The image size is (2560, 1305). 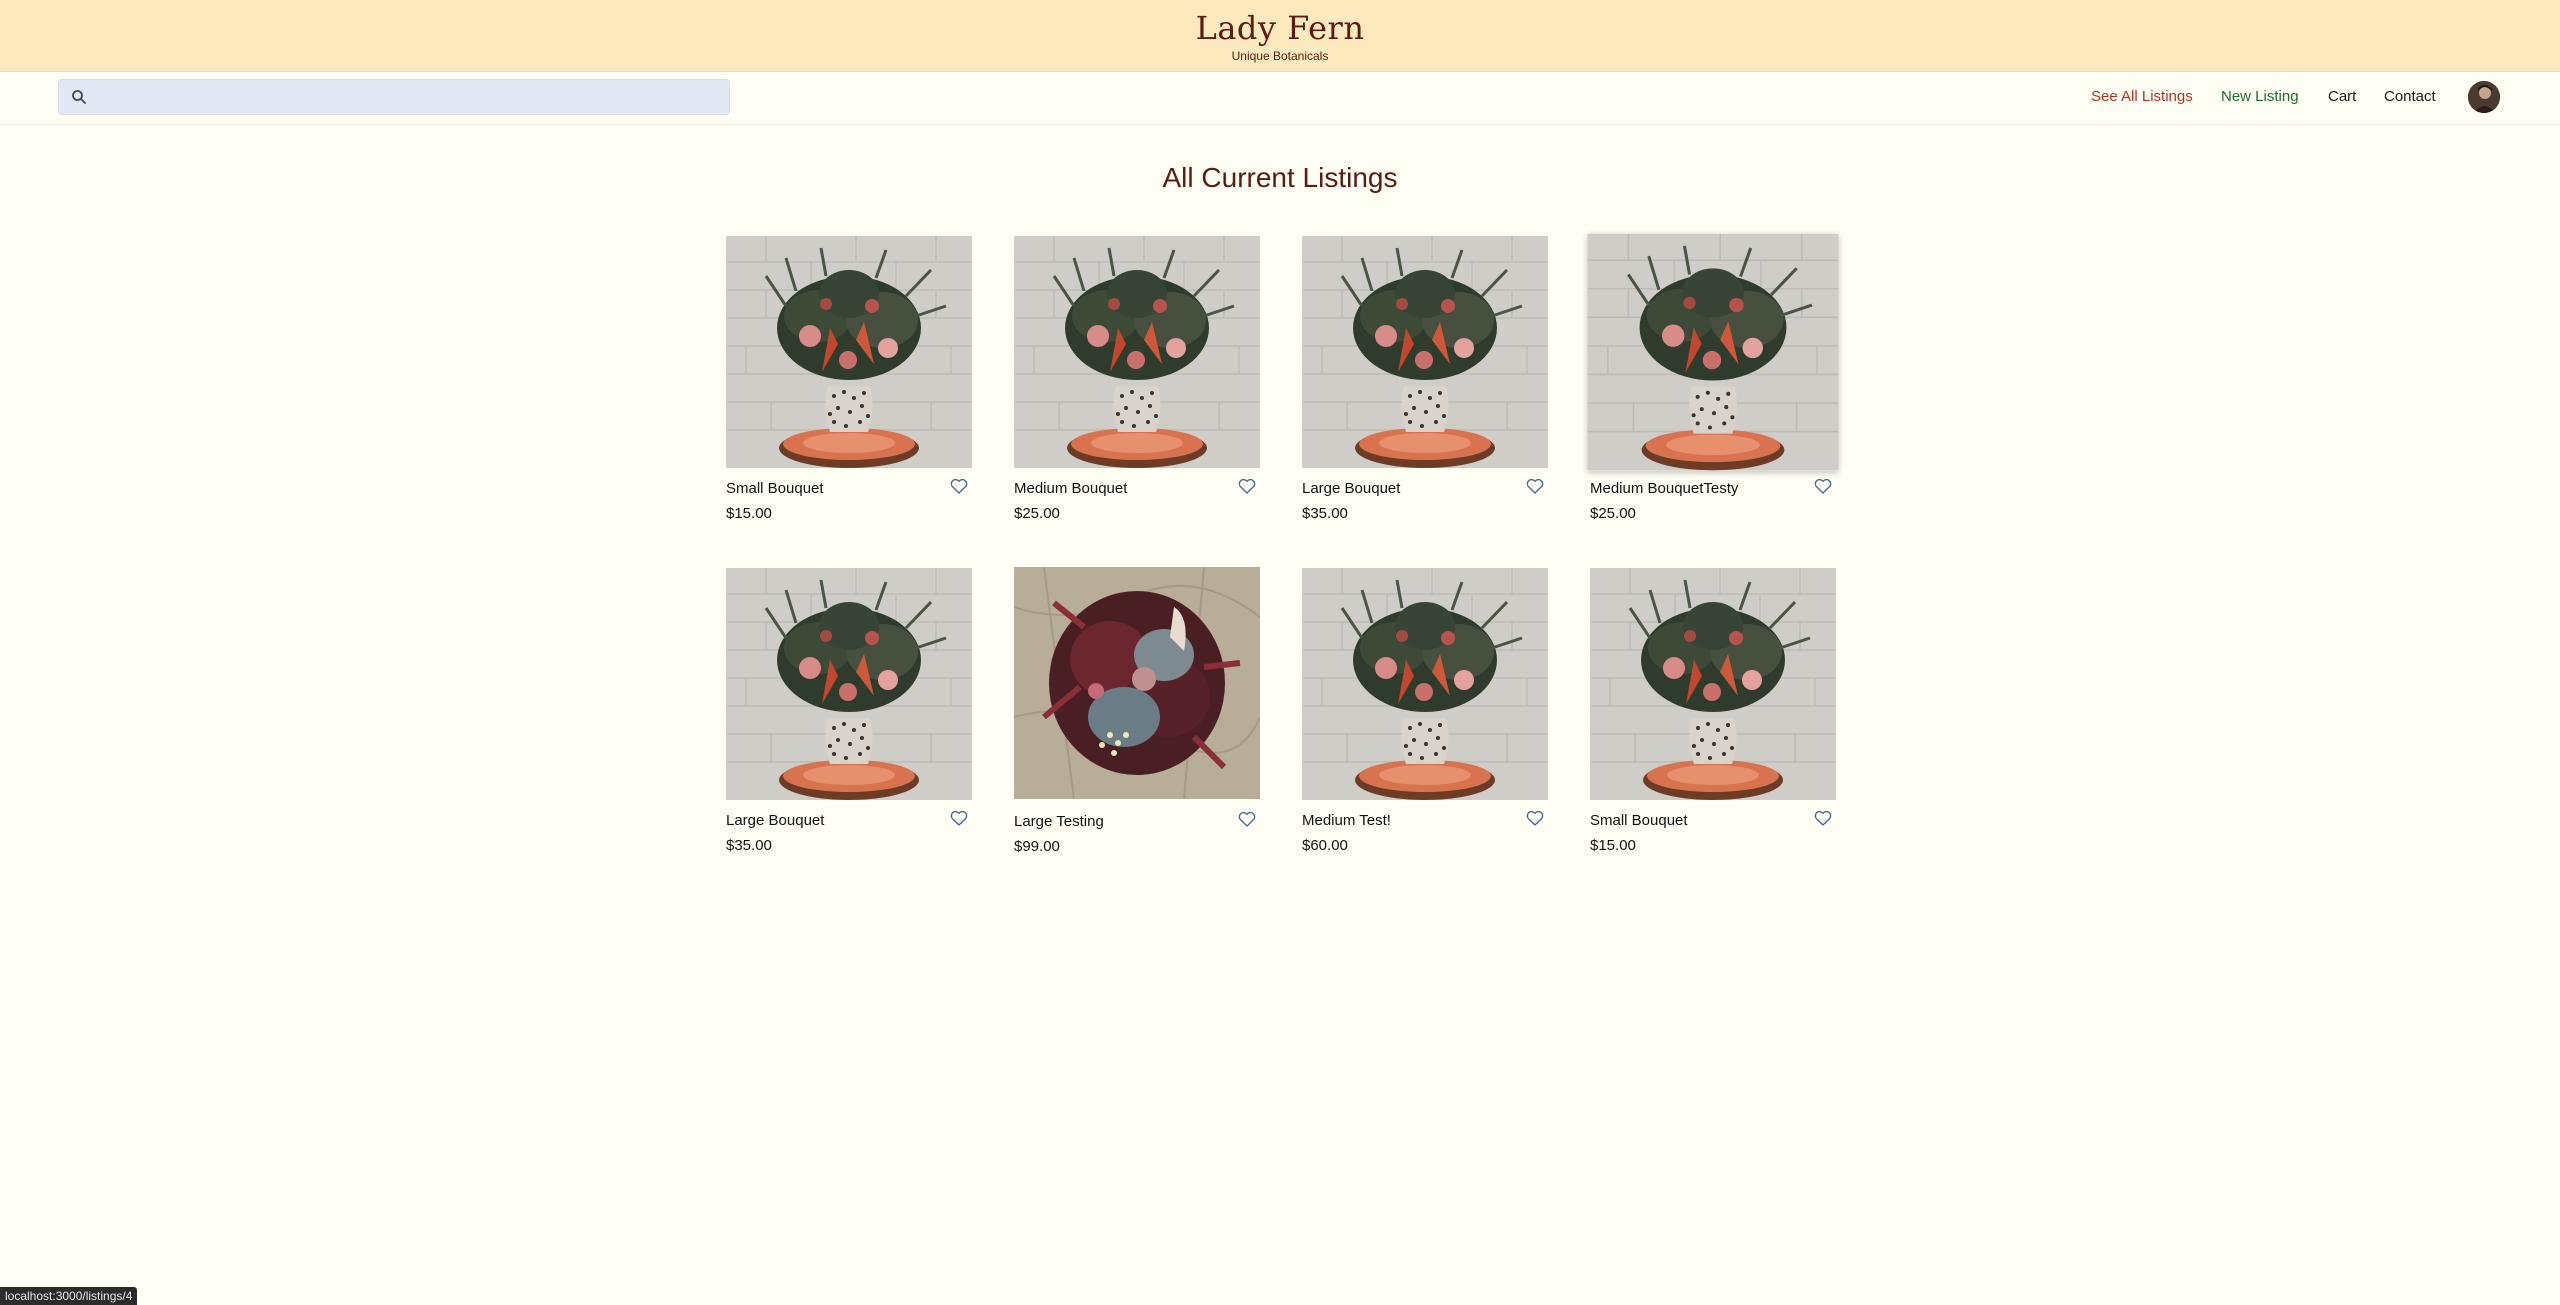 I want to click on nav-cart: Cart, so click(x=2342, y=96).